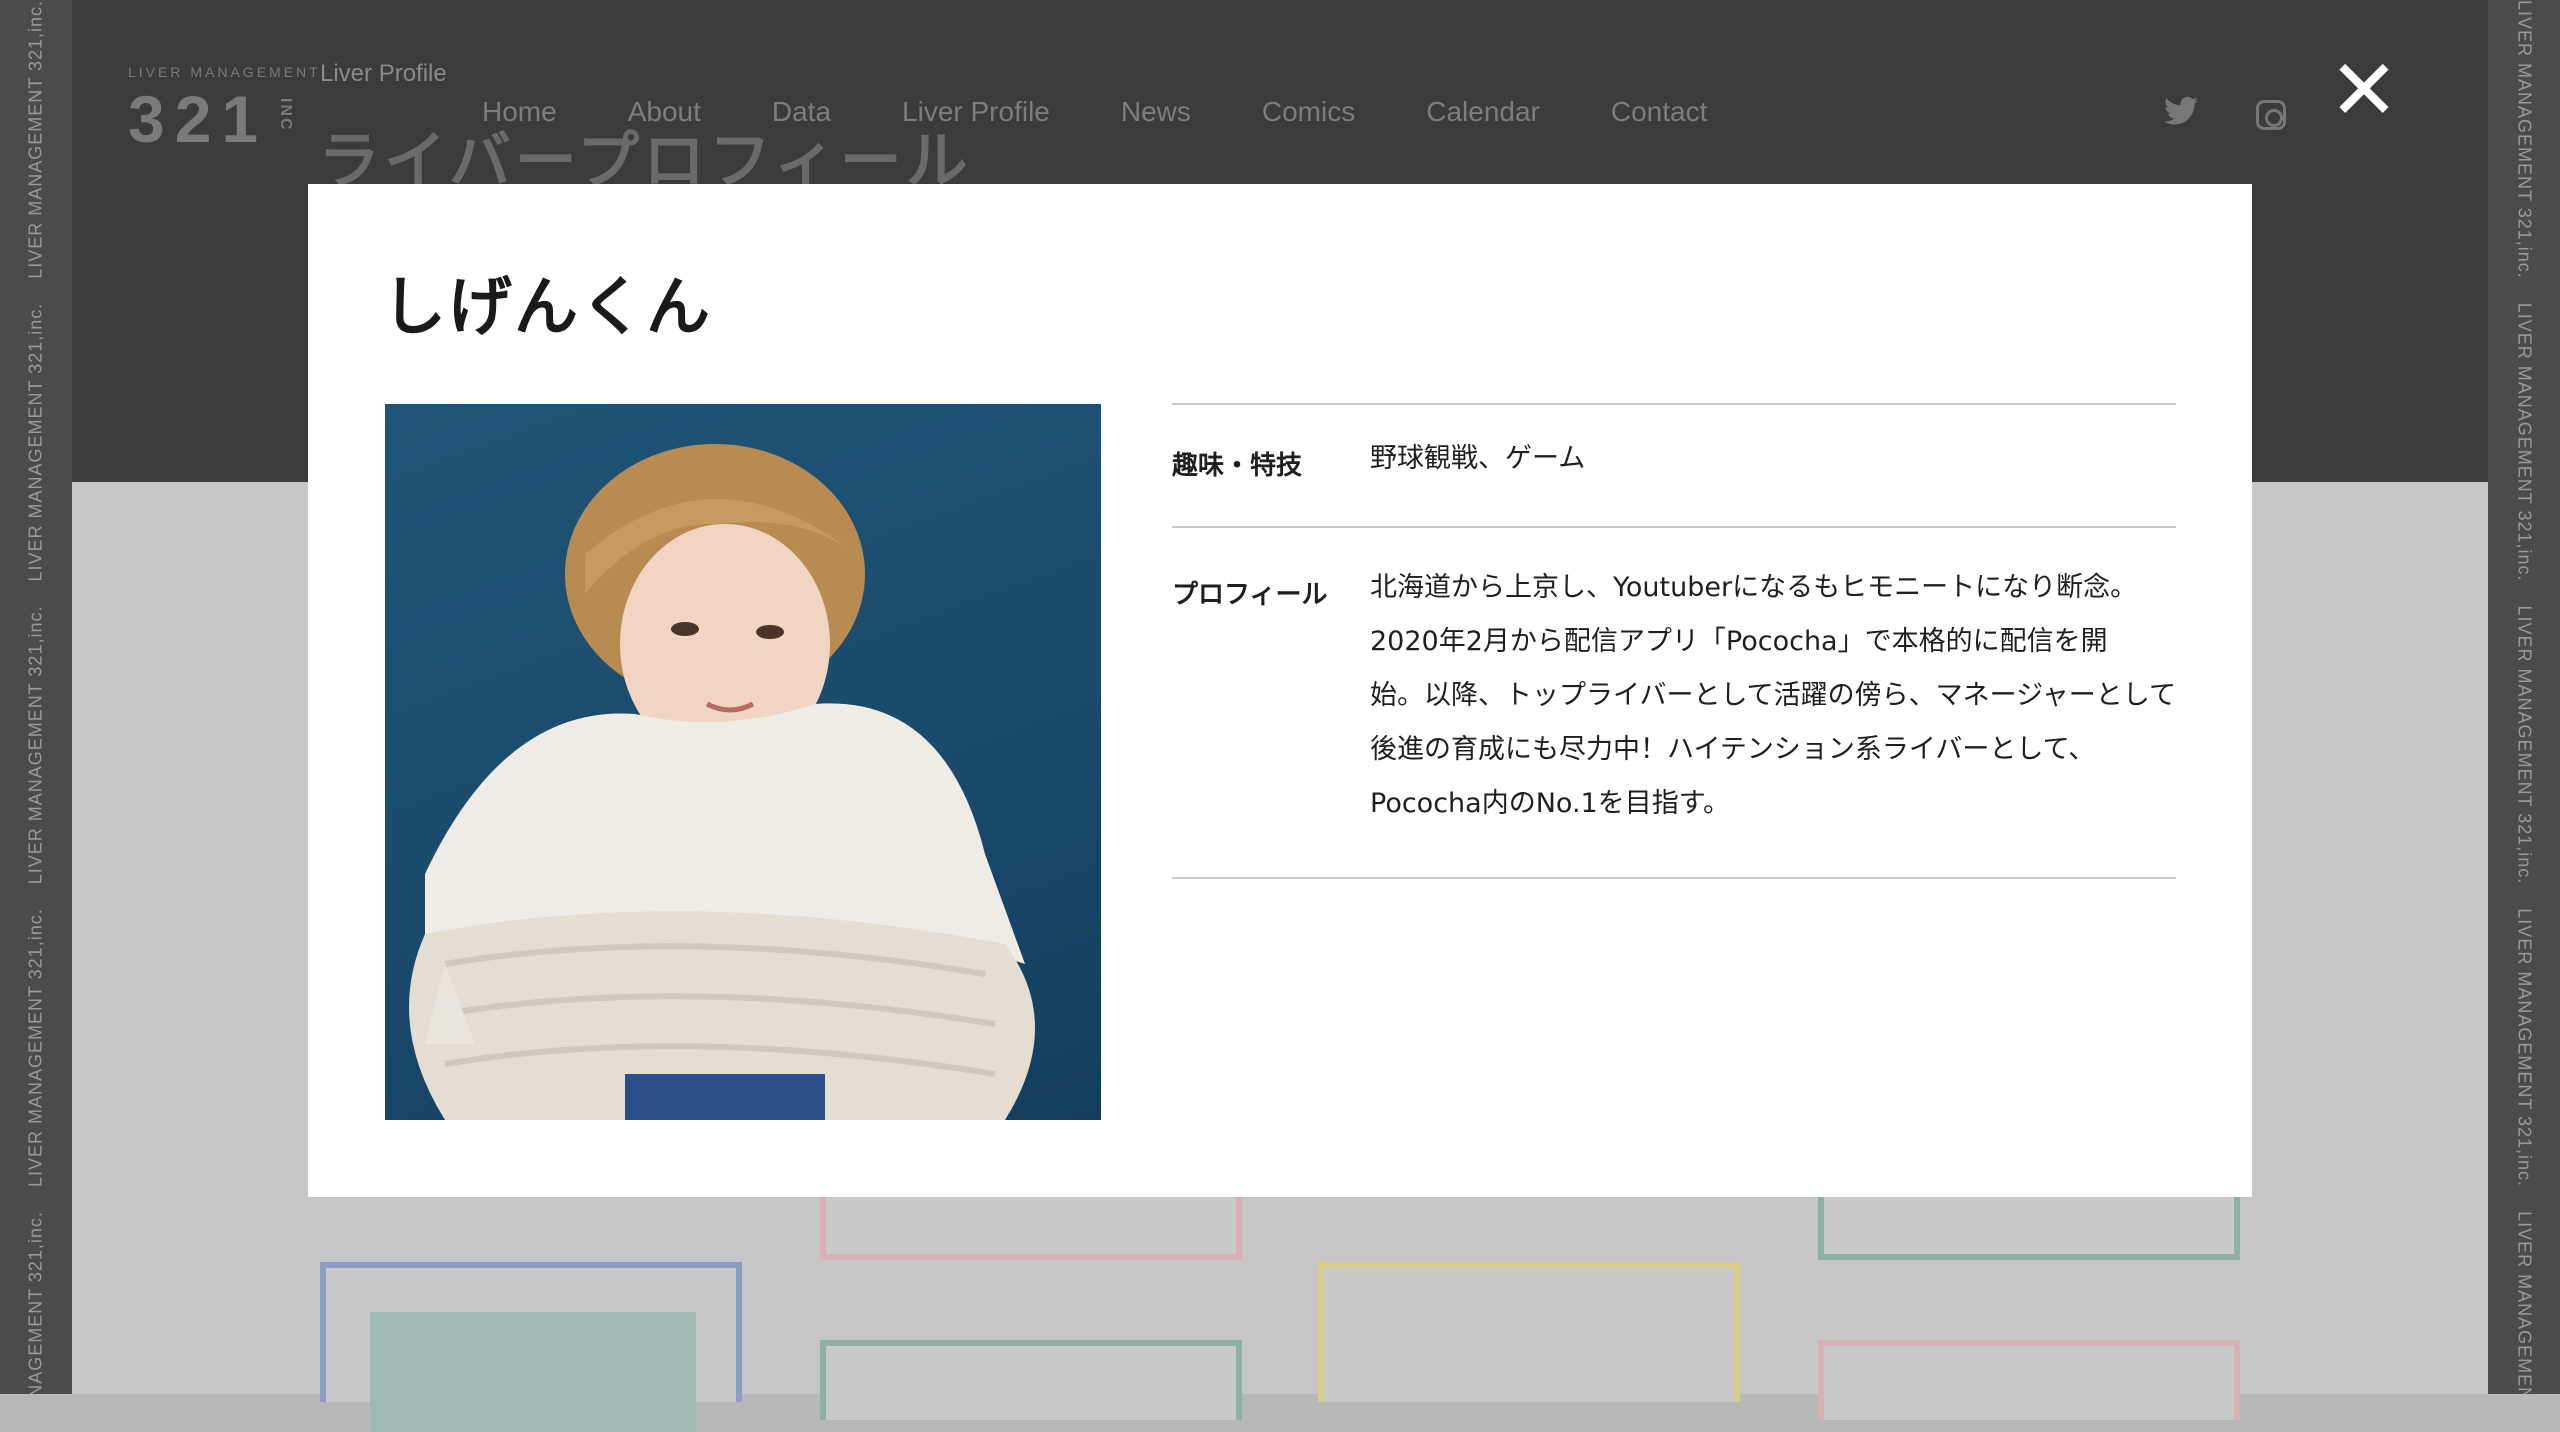 This screenshot has height=1432, width=2560. What do you see at coordinates (224, 72) in the screenshot?
I see `logo-text-top: LIVER MANAGEMENT` at bounding box center [224, 72].